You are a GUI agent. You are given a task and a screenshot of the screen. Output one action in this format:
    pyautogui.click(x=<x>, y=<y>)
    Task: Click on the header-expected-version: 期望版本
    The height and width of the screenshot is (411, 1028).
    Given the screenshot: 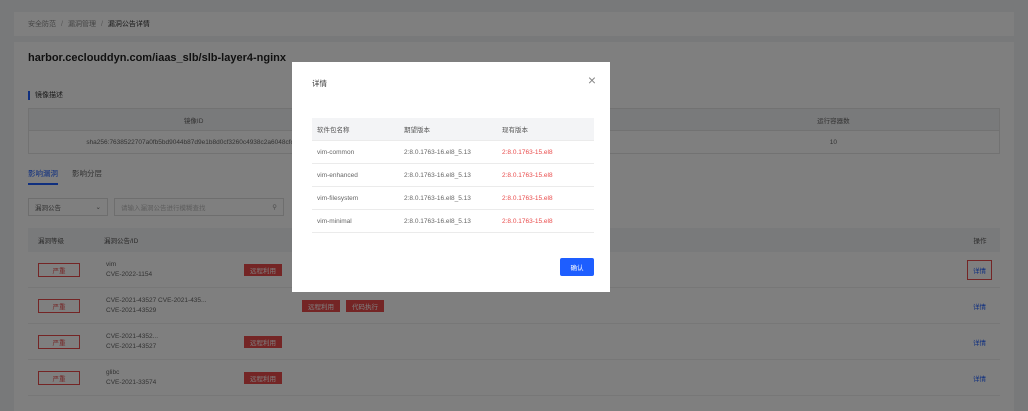 What is the action you would take?
    pyautogui.click(x=417, y=130)
    